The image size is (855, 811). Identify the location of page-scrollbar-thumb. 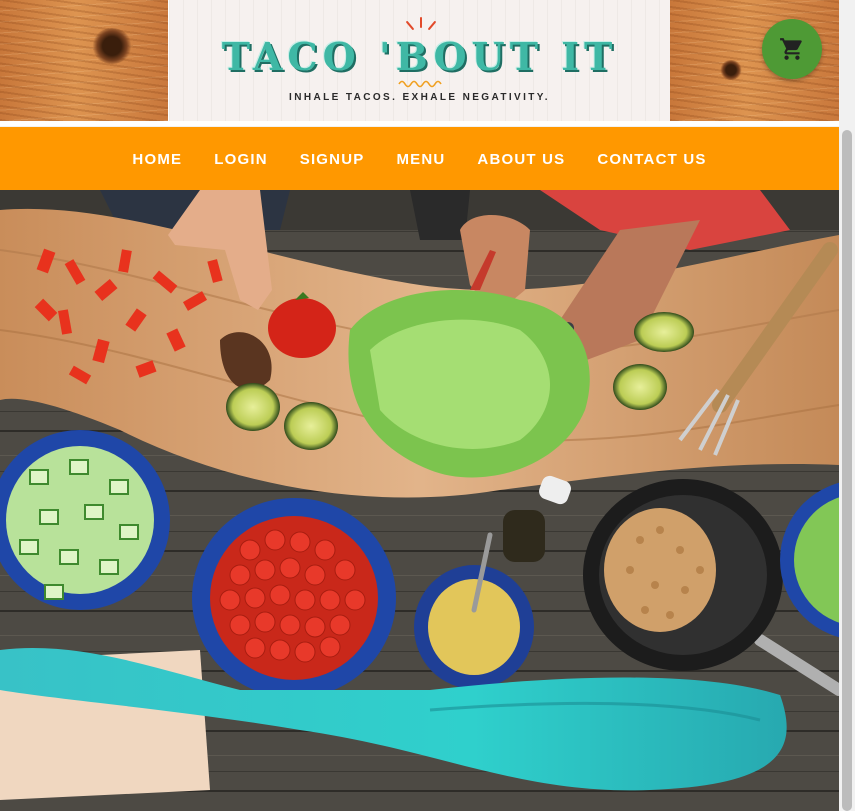
(847, 470).